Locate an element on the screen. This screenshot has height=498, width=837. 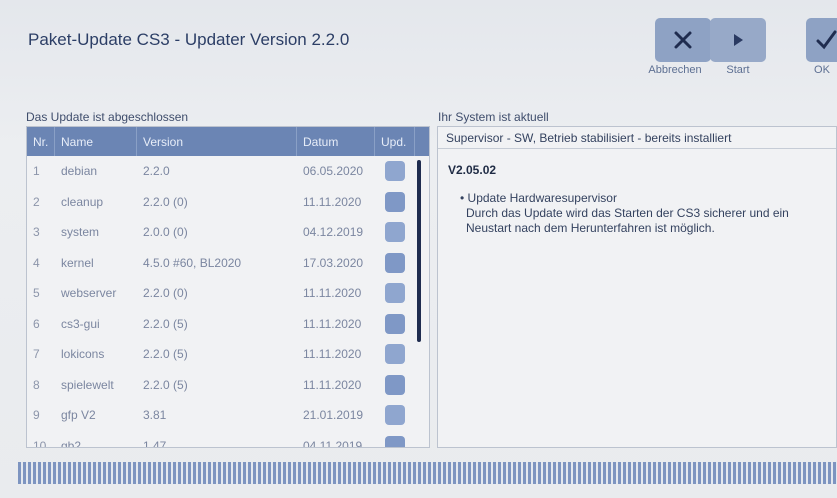
table-row: 5 webserver 2.2.0 (0) 11.11.2020 is located at coordinates (228, 293).